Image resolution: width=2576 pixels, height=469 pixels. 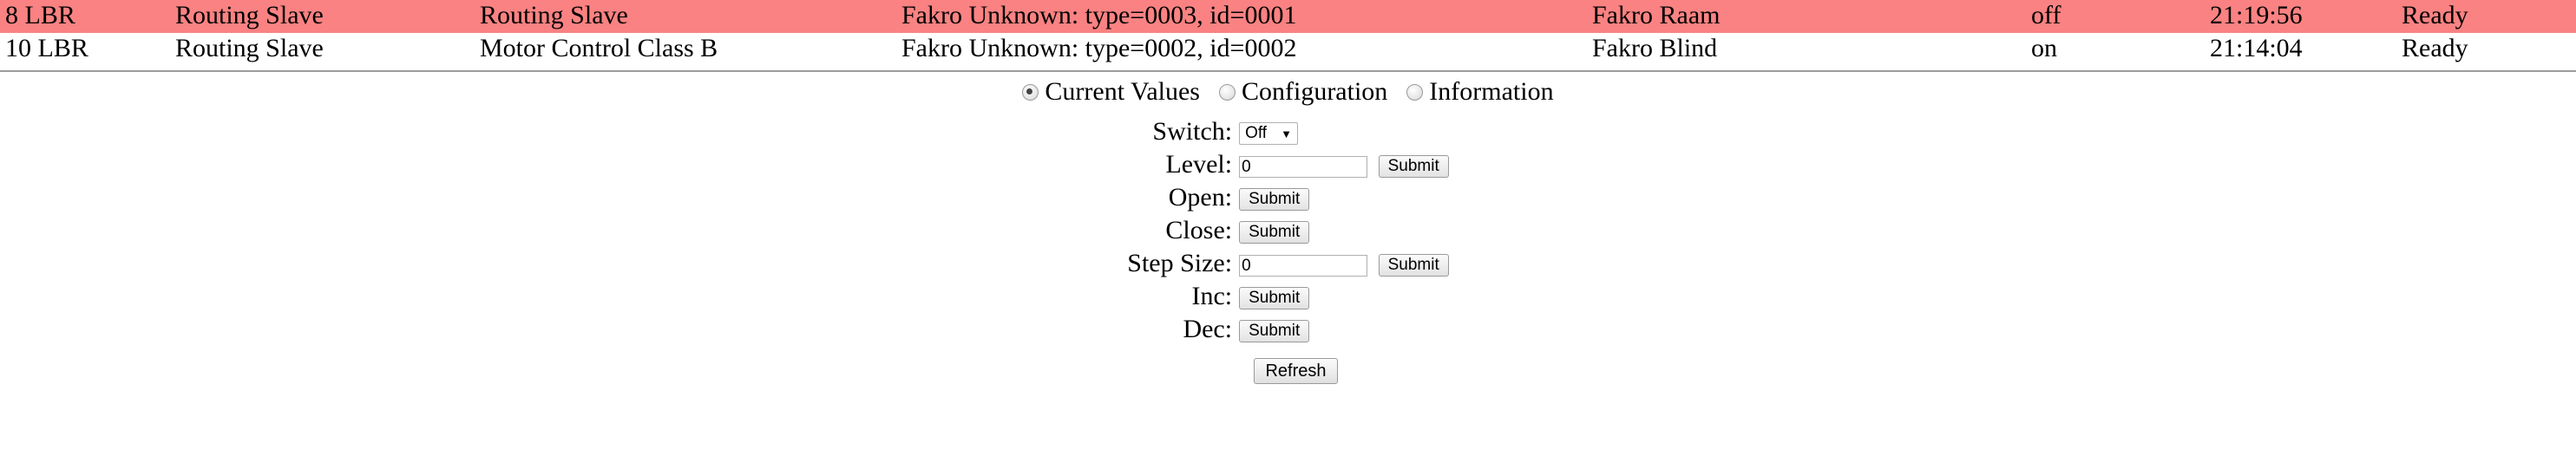 I want to click on radio-option-current-values: Current Values, so click(x=1111, y=92).